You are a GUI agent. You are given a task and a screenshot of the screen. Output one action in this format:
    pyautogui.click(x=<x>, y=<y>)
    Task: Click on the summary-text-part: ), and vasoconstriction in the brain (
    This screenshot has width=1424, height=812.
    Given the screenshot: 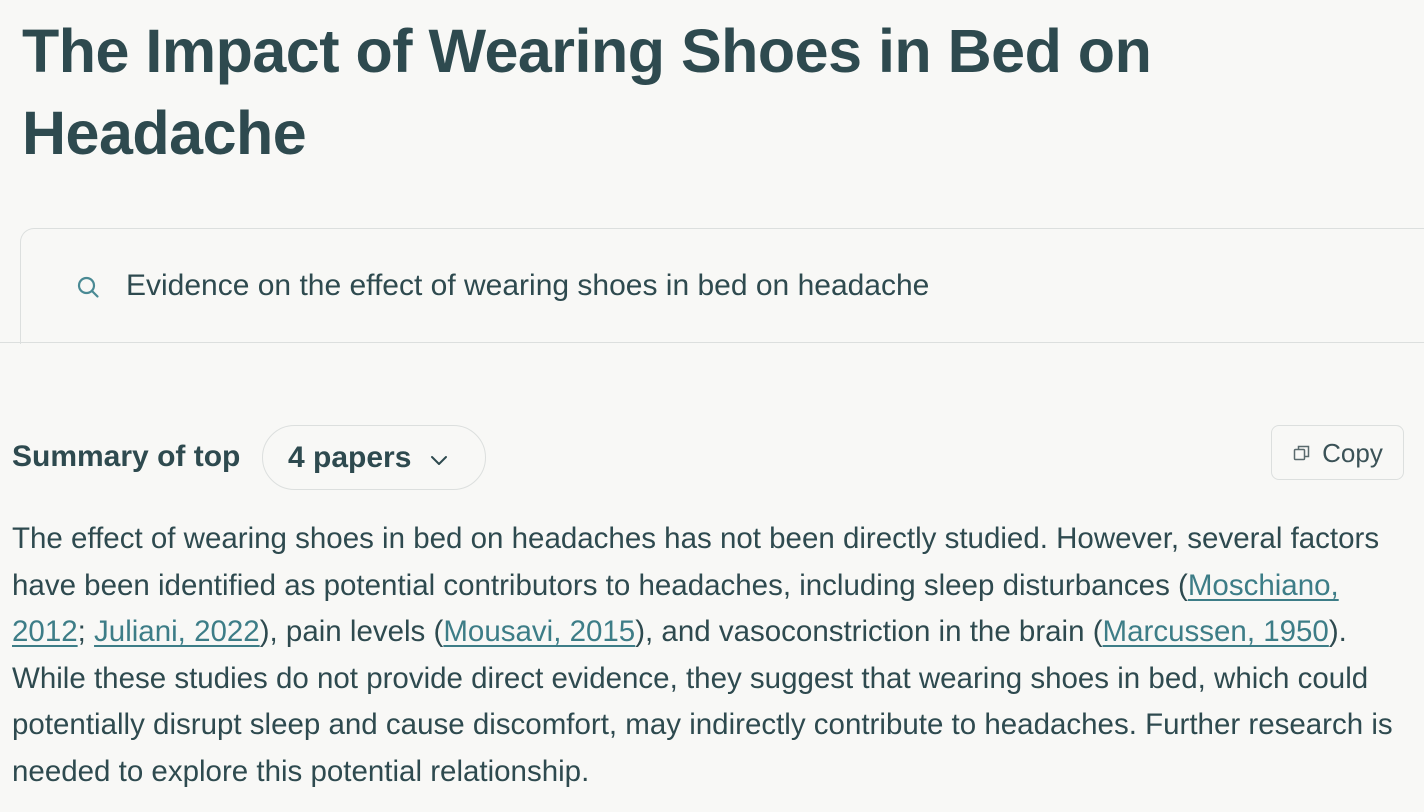 What is the action you would take?
    pyautogui.click(x=869, y=632)
    